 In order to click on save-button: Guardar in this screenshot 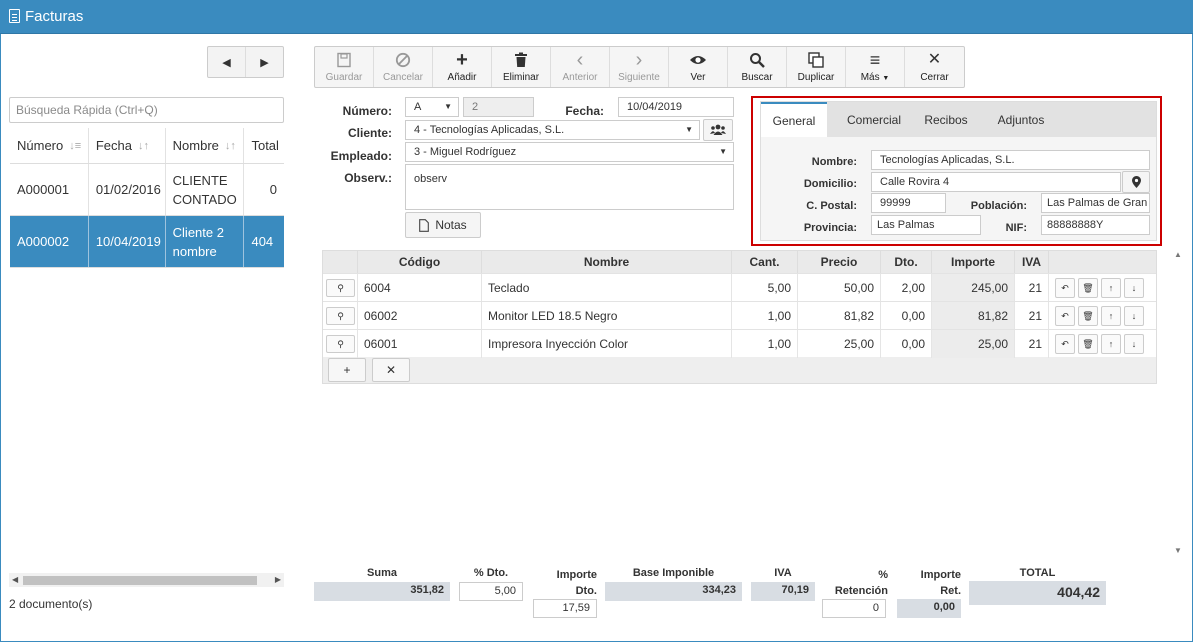, I will do `click(344, 67)`.